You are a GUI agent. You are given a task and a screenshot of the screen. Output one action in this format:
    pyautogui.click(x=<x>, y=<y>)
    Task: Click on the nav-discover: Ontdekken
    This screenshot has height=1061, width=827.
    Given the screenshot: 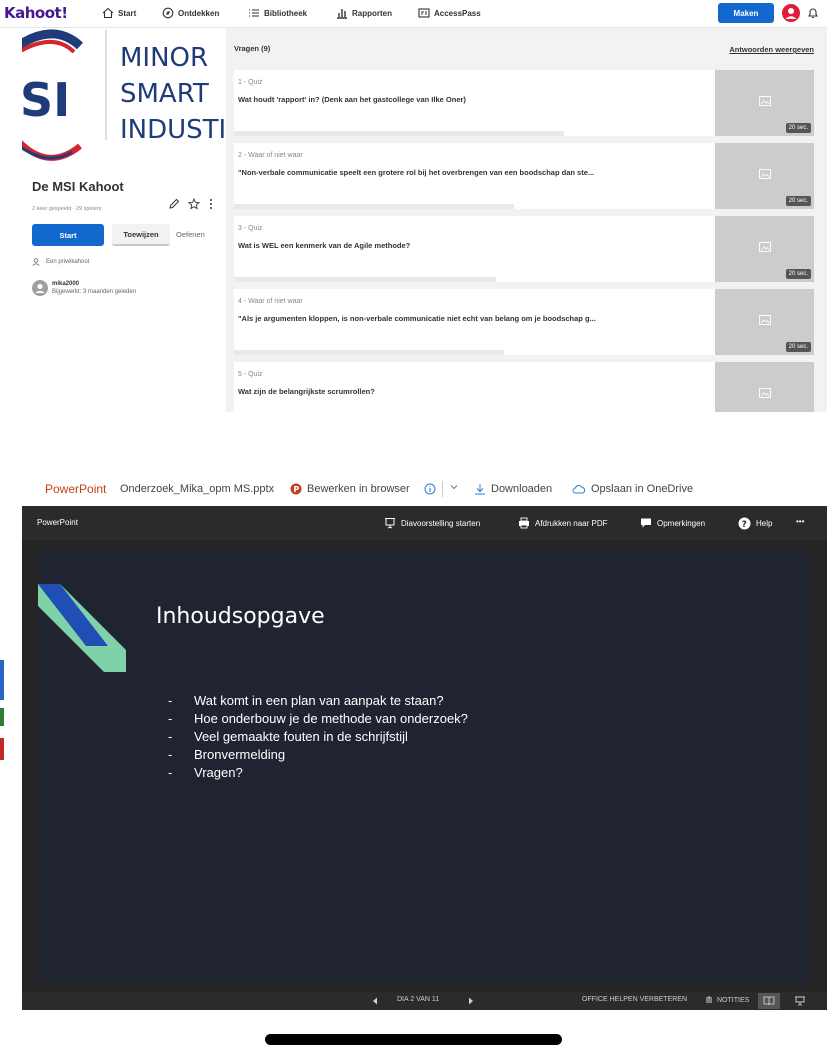 What is the action you would take?
    pyautogui.click(x=190, y=13)
    